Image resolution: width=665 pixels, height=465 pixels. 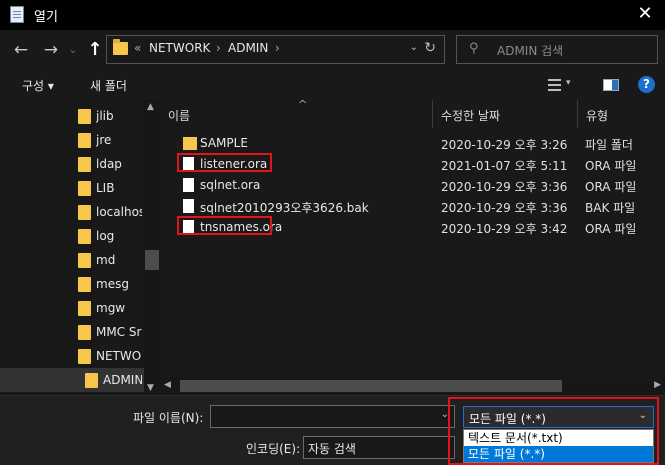 What do you see at coordinates (284, 208) in the screenshot?
I see `file-name: sqlnet2010293오후3626.bak` at bounding box center [284, 208].